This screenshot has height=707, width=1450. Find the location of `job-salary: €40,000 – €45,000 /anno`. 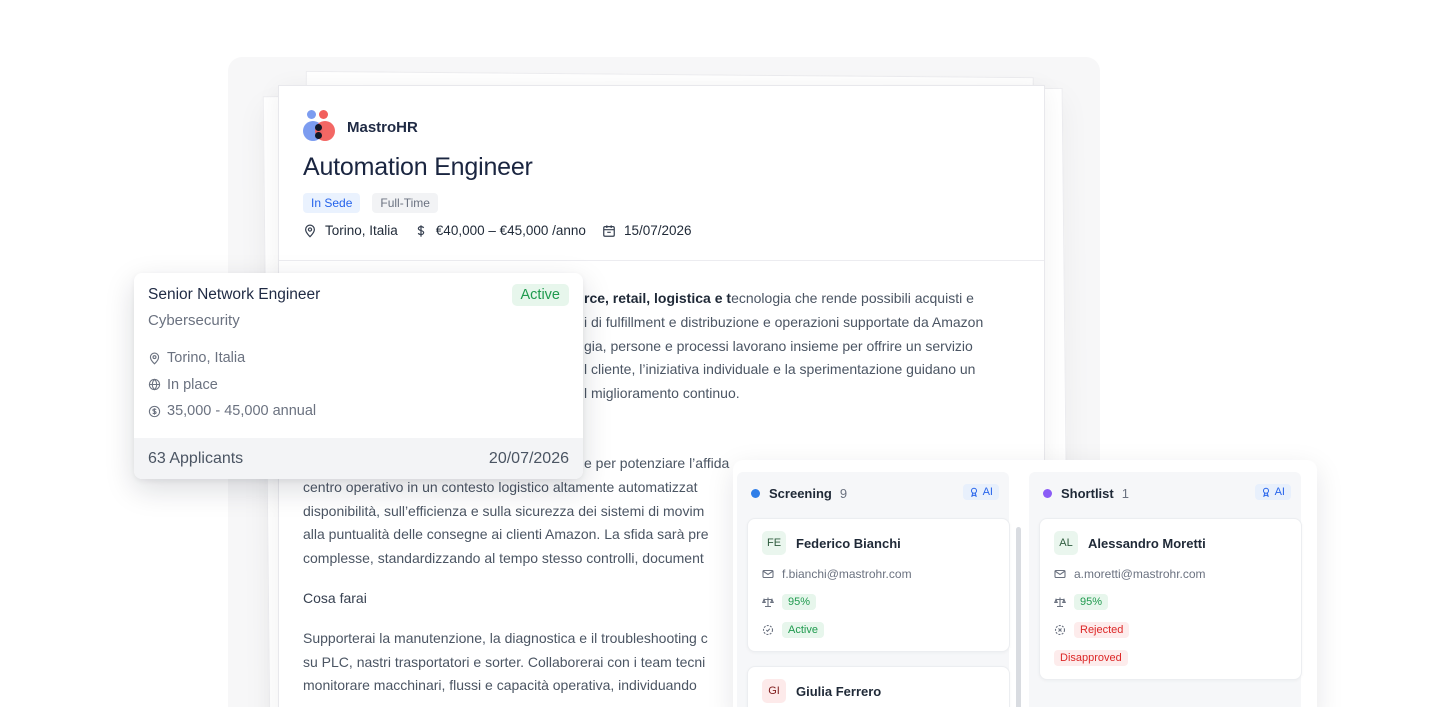

job-salary: €40,000 – €45,000 /anno is located at coordinates (500, 230).